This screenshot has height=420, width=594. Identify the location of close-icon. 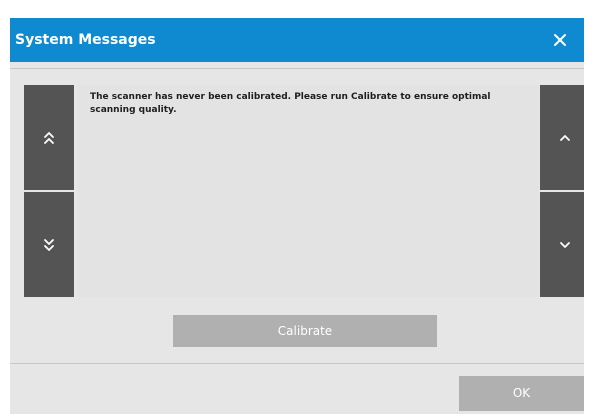
(560, 40).